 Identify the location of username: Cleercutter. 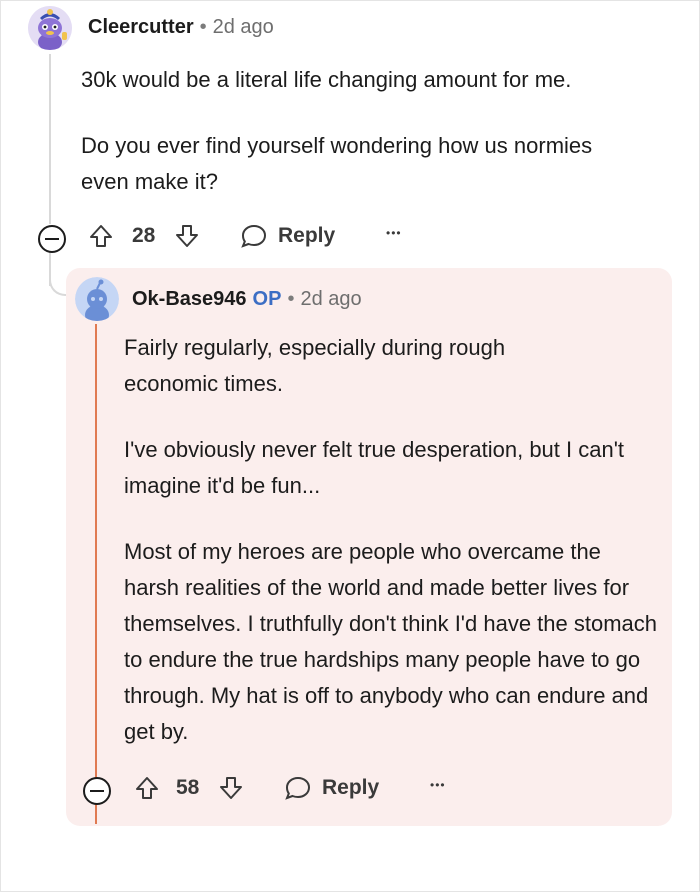
(141, 27).